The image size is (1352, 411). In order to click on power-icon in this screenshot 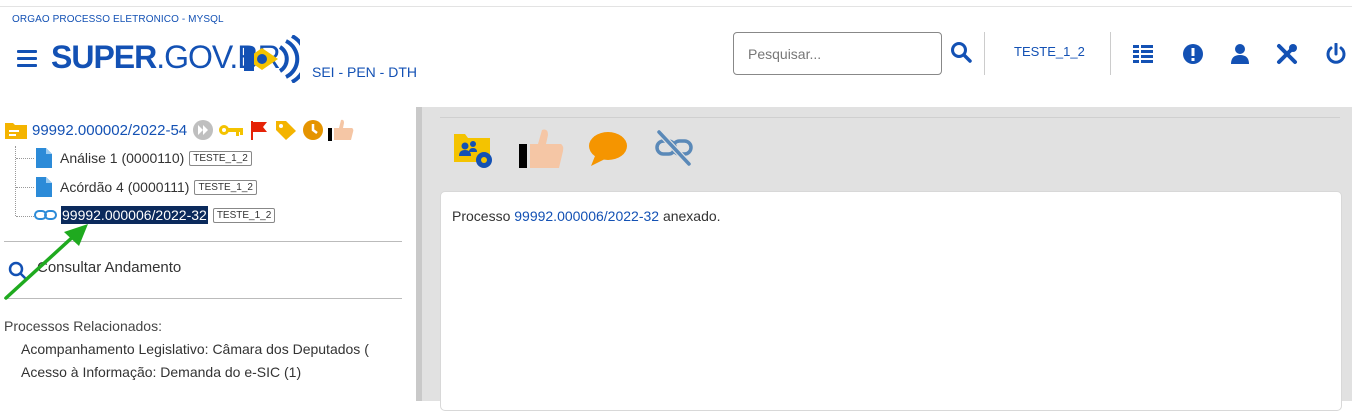, I will do `click(1336, 54)`.